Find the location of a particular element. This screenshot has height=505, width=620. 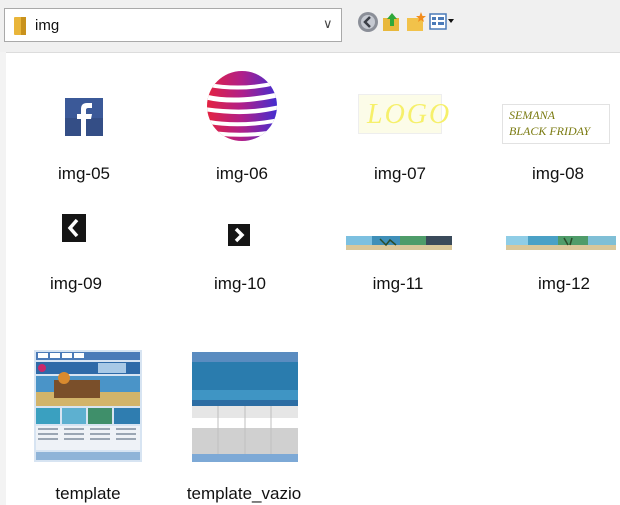

file-item-template: template is located at coordinates (88, 422).